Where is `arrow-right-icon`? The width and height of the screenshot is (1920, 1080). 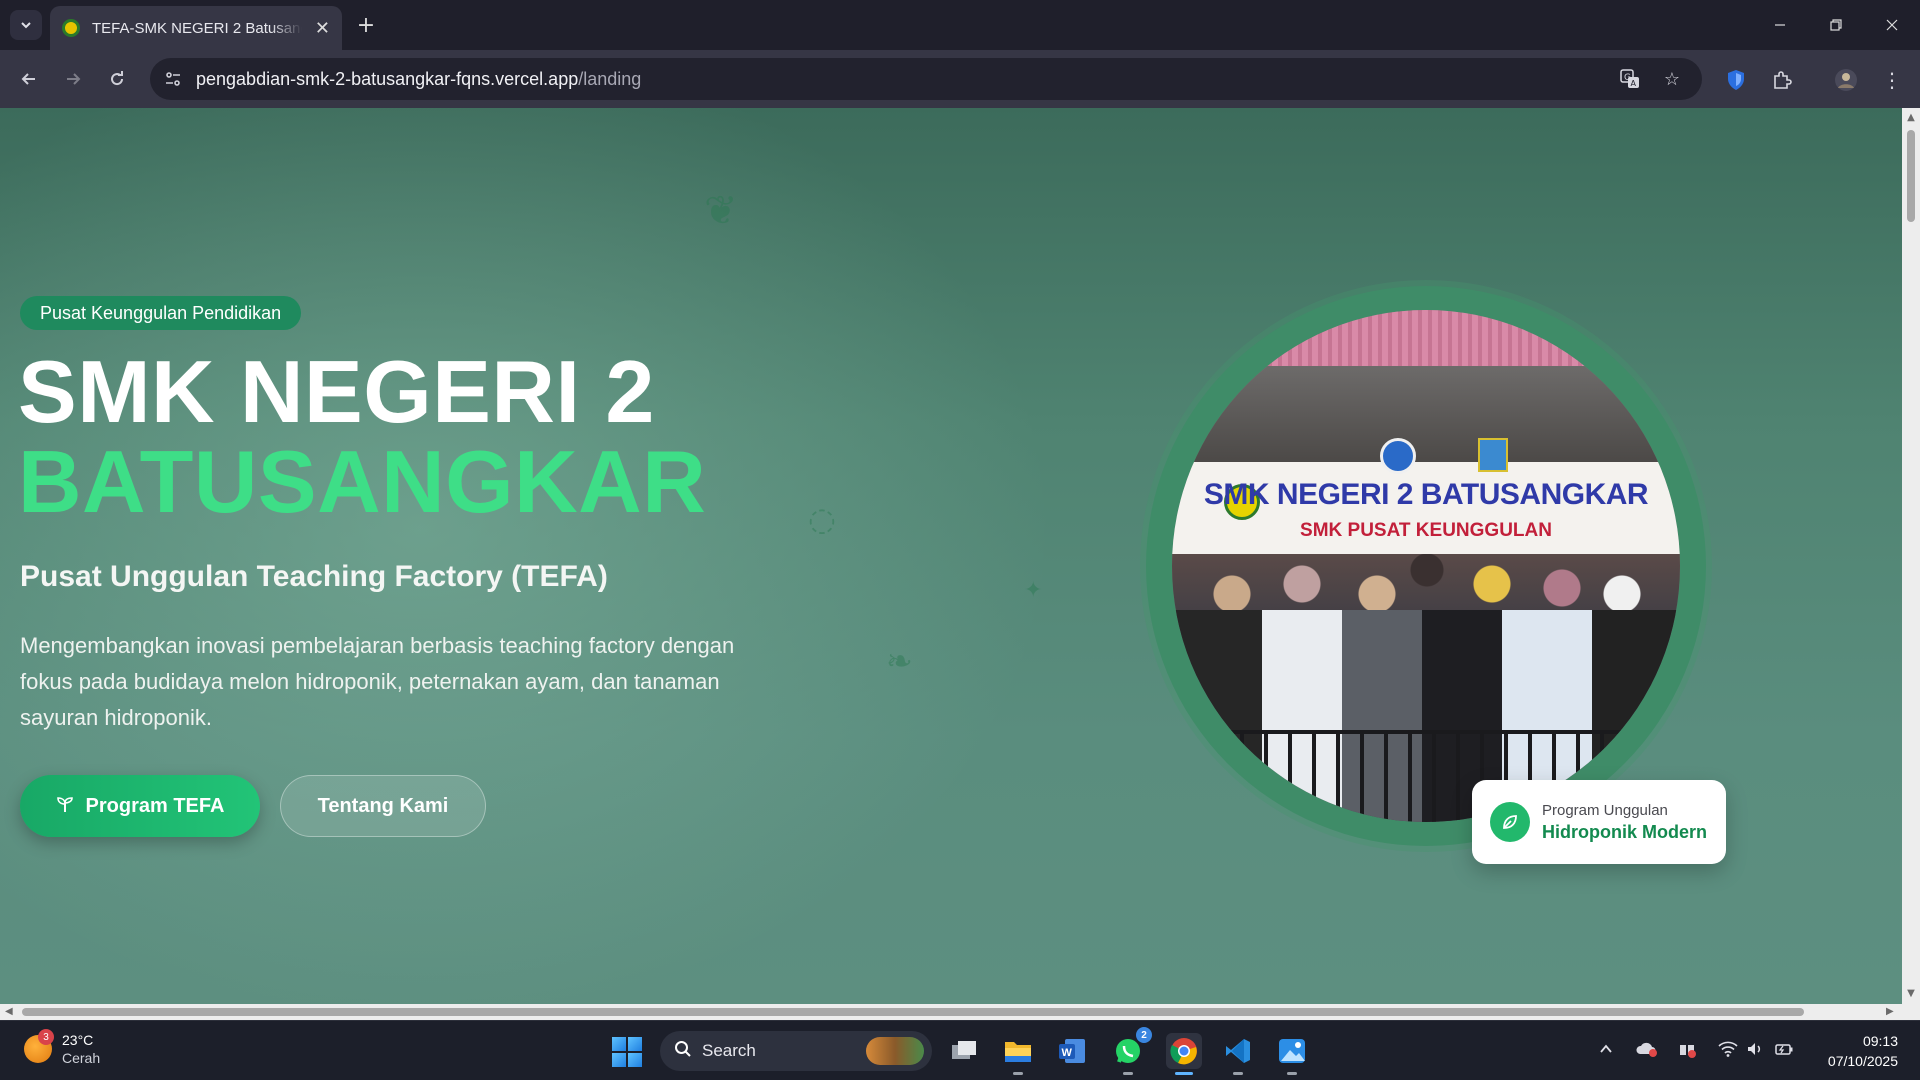
arrow-right-icon is located at coordinates (74, 79).